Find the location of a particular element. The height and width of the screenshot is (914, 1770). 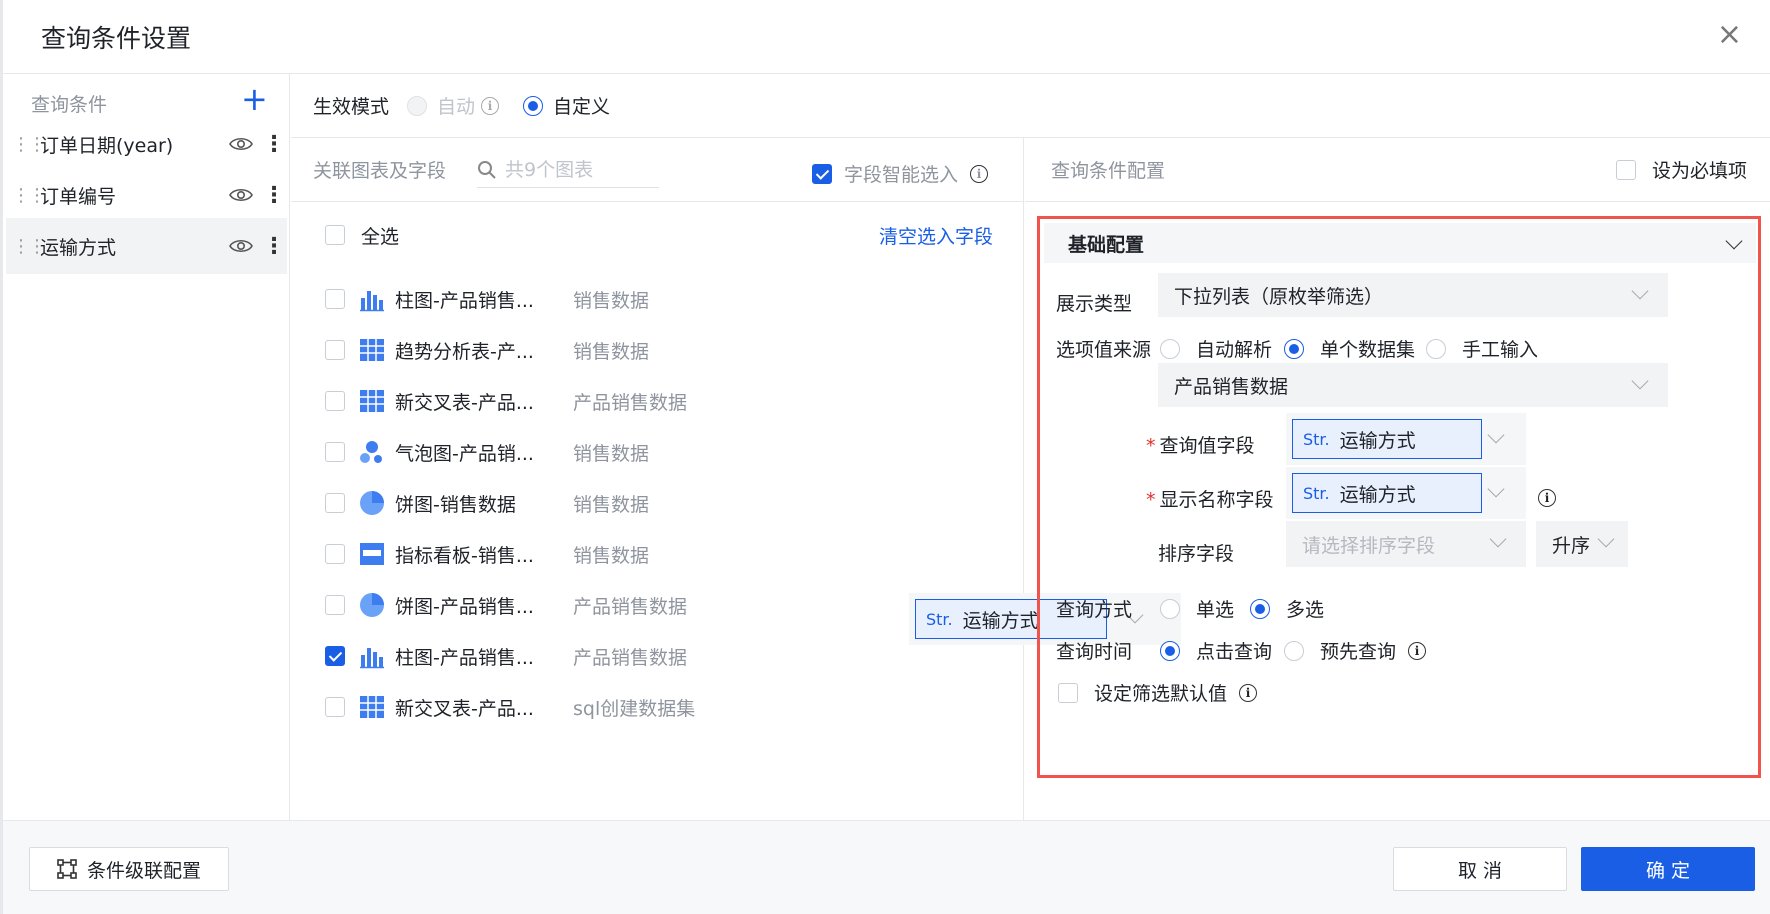

select-all-checkbox is located at coordinates (335, 235).